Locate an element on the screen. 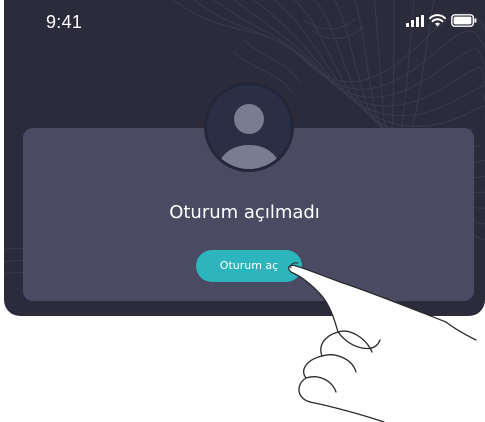 The width and height of the screenshot is (485, 422). battery-icon is located at coordinates (464, 20).